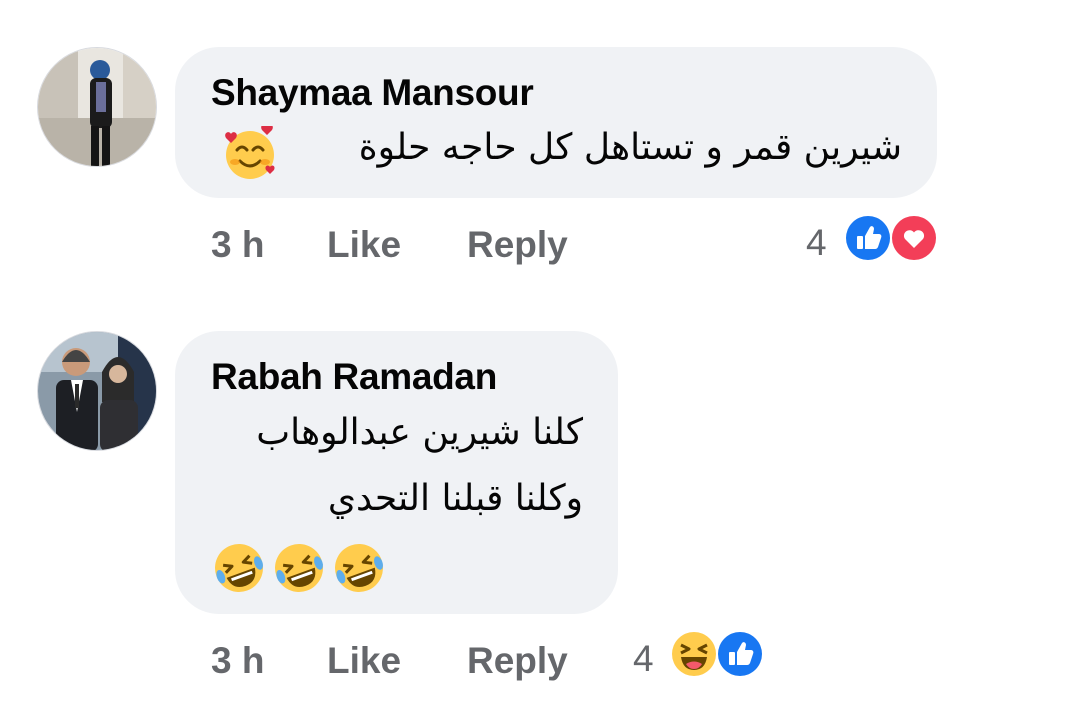 The image size is (1080, 721). What do you see at coordinates (556, 122) in the screenshot?
I see `comment-bubble` at bounding box center [556, 122].